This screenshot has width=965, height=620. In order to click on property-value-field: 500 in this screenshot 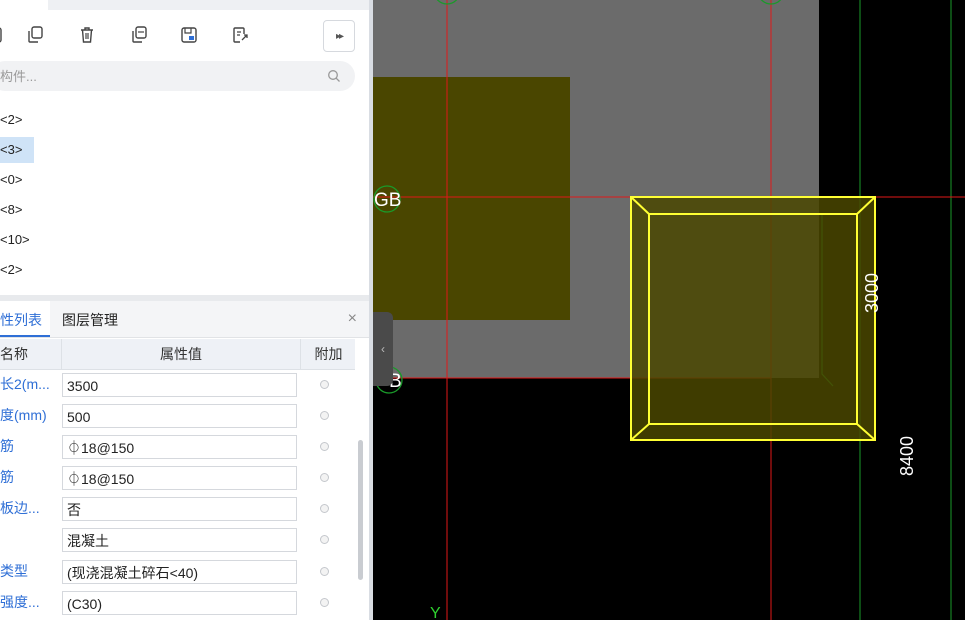, I will do `click(179, 416)`.